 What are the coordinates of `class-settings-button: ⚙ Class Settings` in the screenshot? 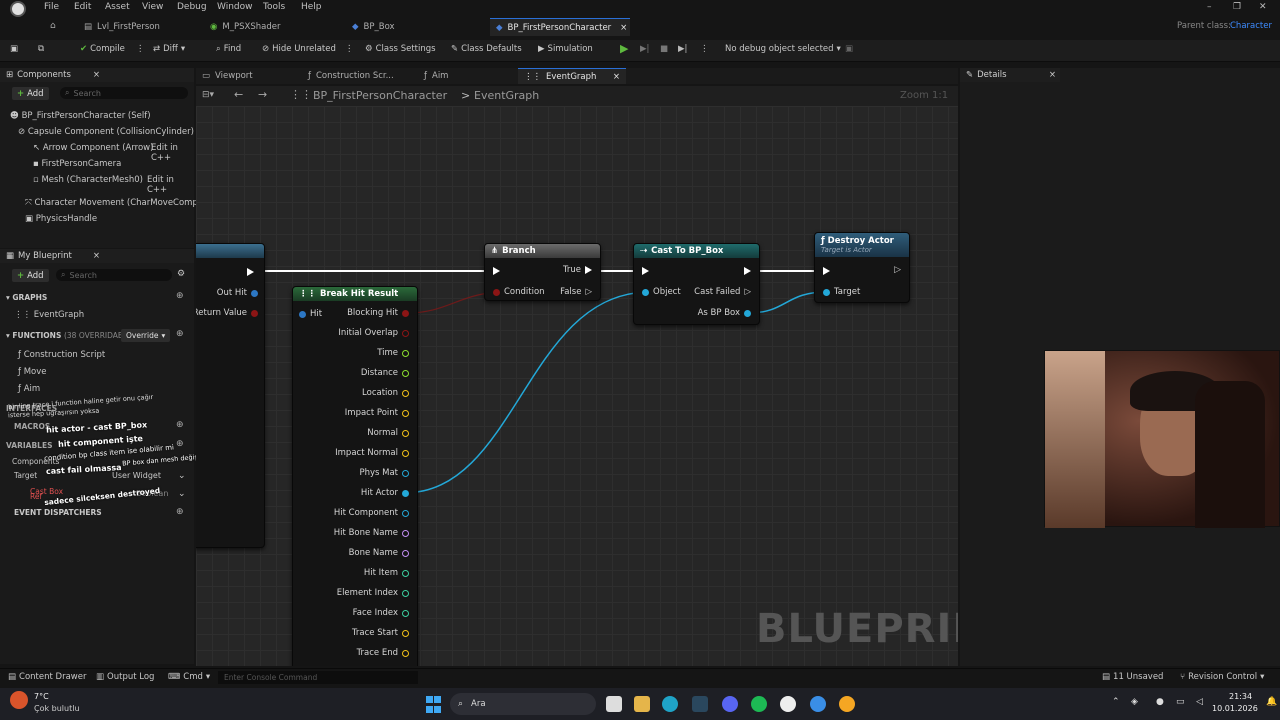 It's located at (400, 49).